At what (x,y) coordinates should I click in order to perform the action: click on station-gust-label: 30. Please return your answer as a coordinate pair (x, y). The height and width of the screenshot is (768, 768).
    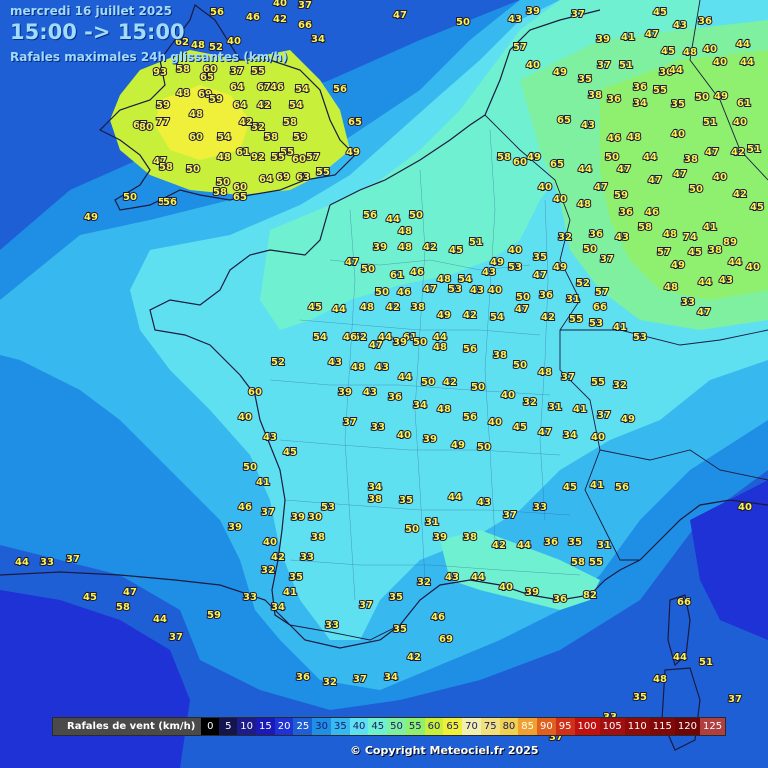
    Looking at the image, I should click on (315, 517).